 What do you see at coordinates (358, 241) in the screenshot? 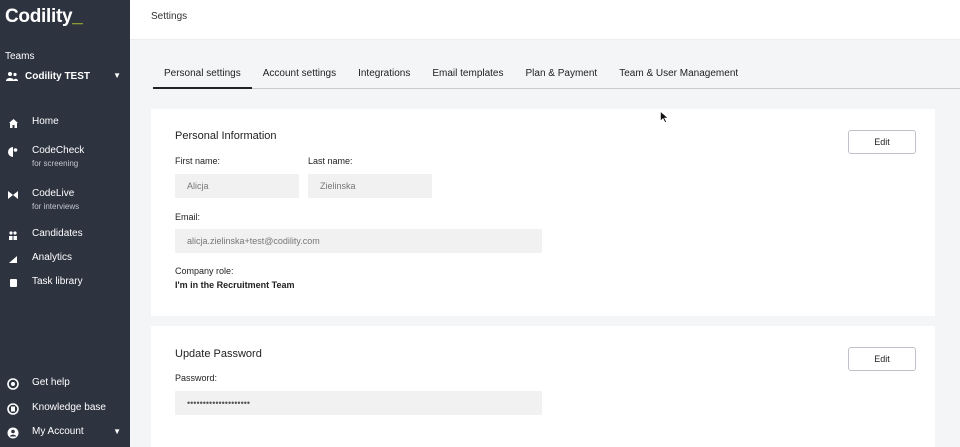
I see `email-field` at bounding box center [358, 241].